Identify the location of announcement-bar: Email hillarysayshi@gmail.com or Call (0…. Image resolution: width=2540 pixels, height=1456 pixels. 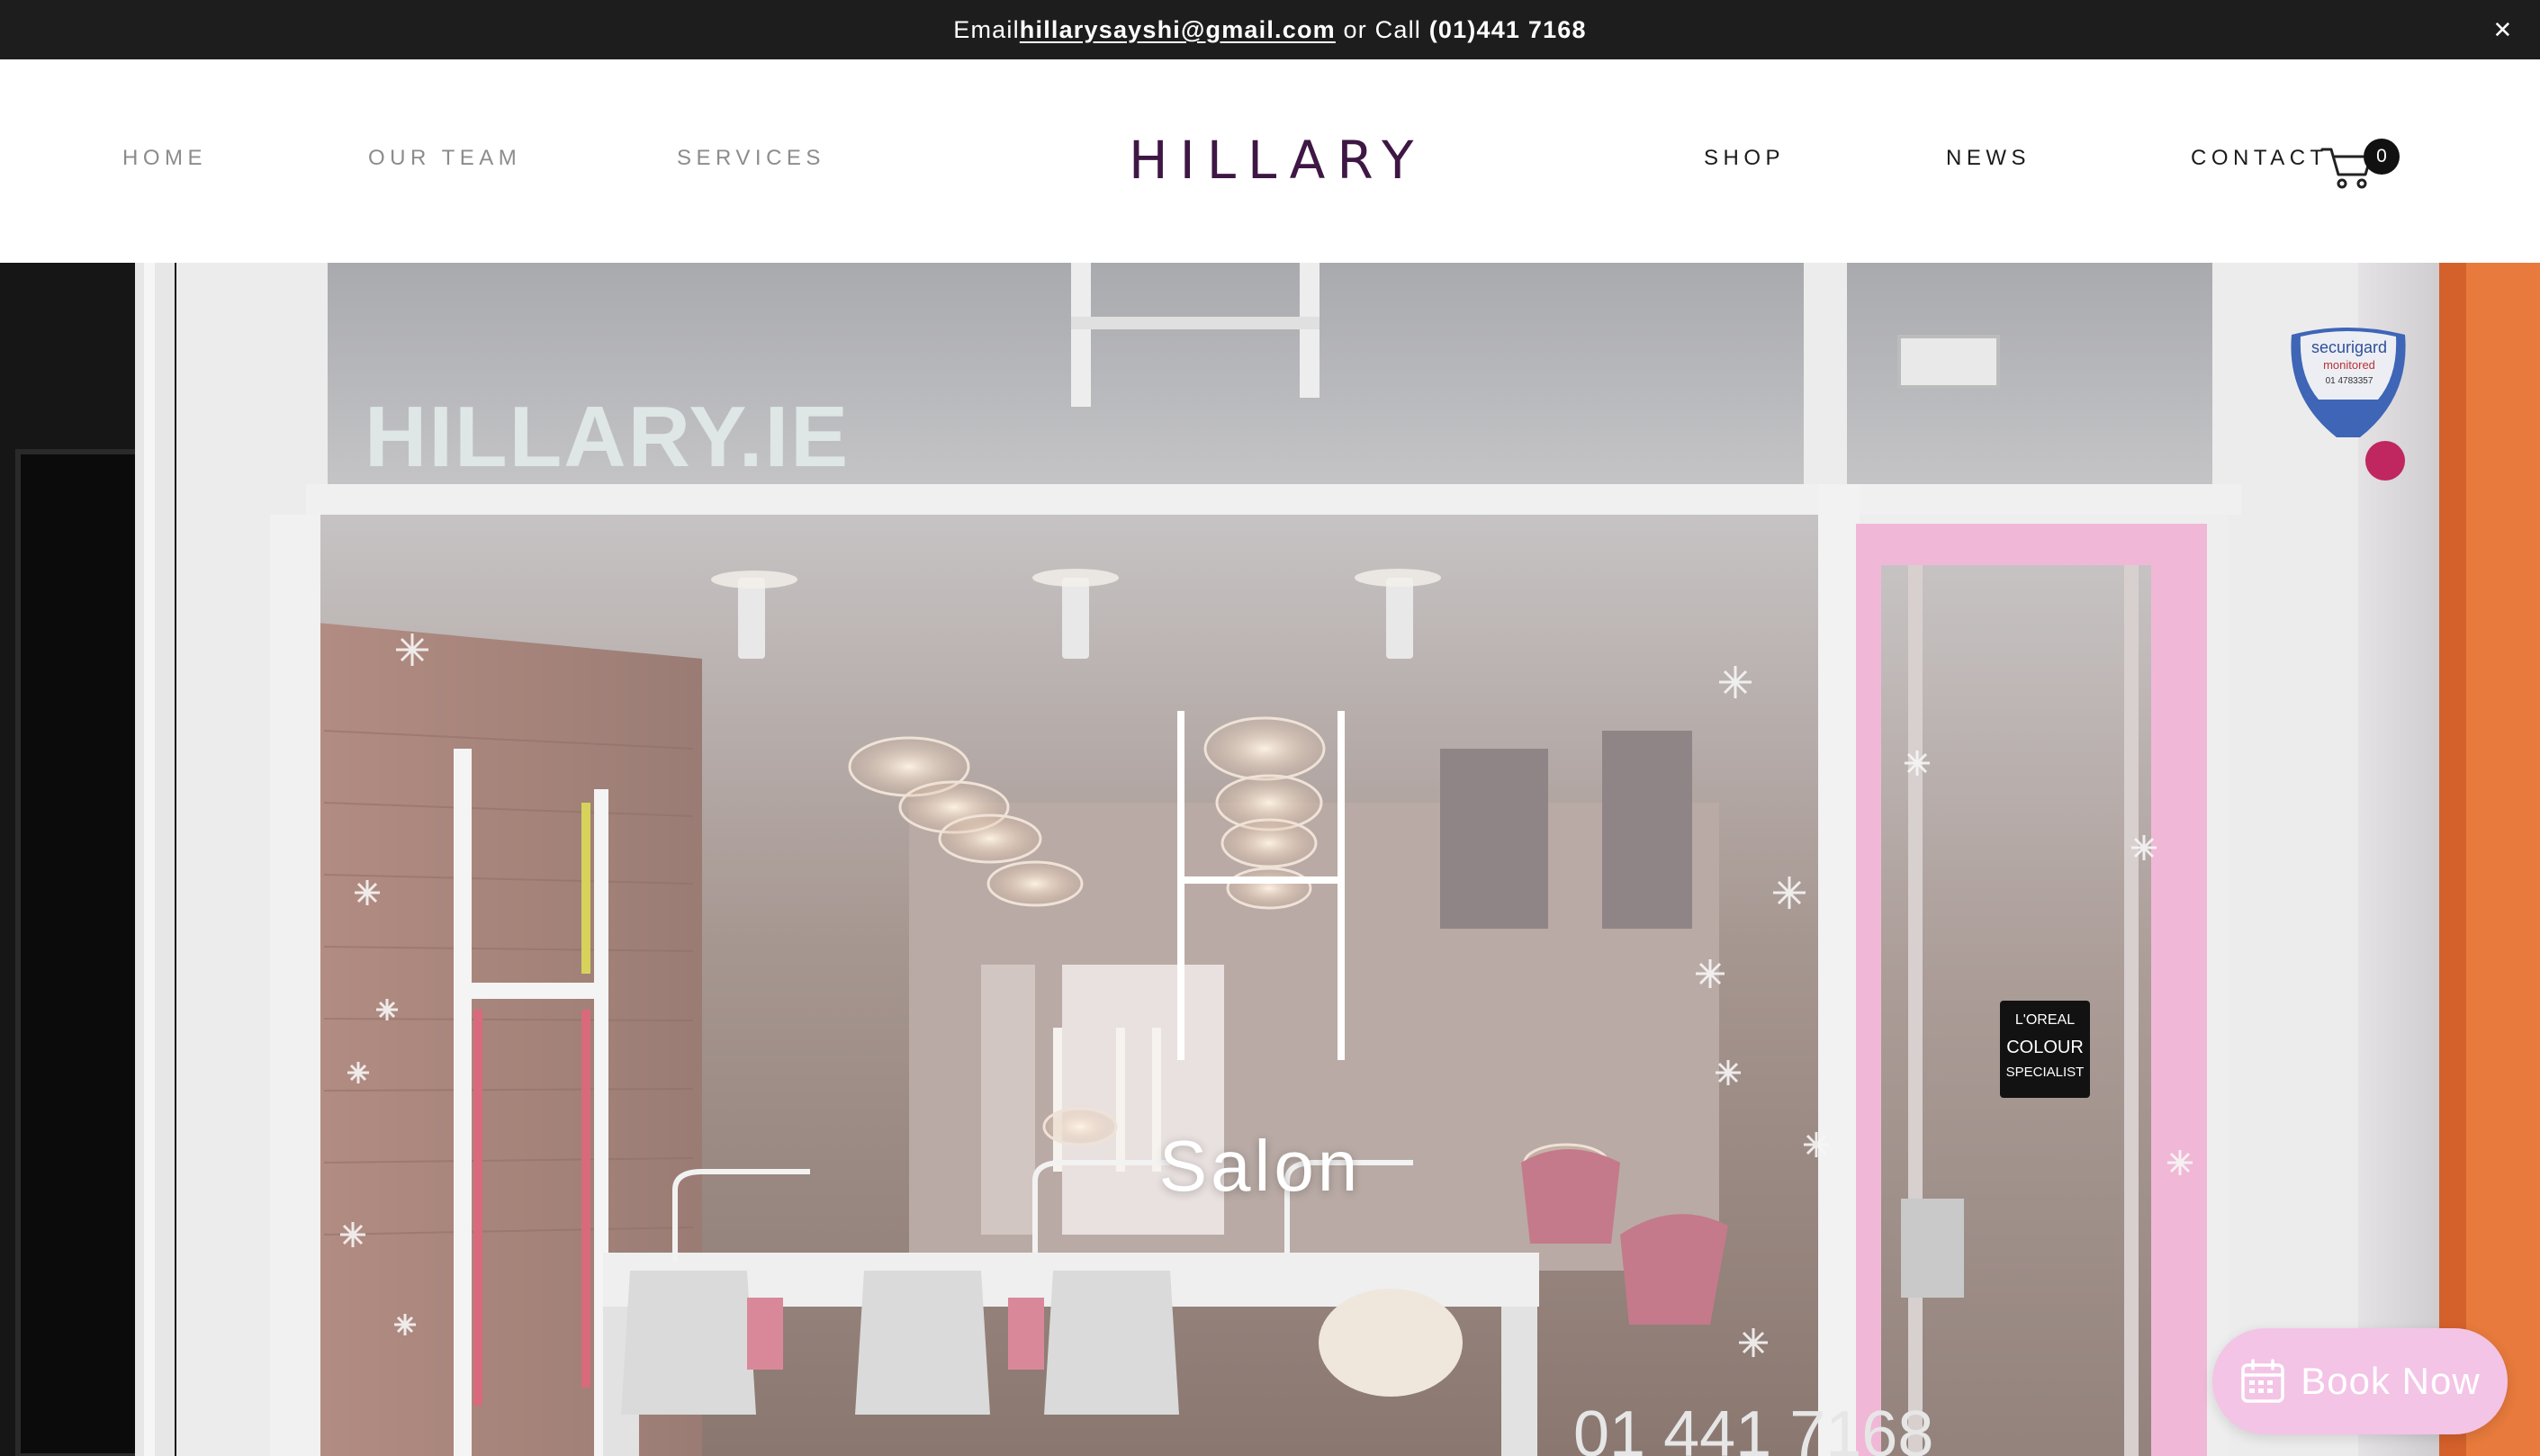
(1270, 29).